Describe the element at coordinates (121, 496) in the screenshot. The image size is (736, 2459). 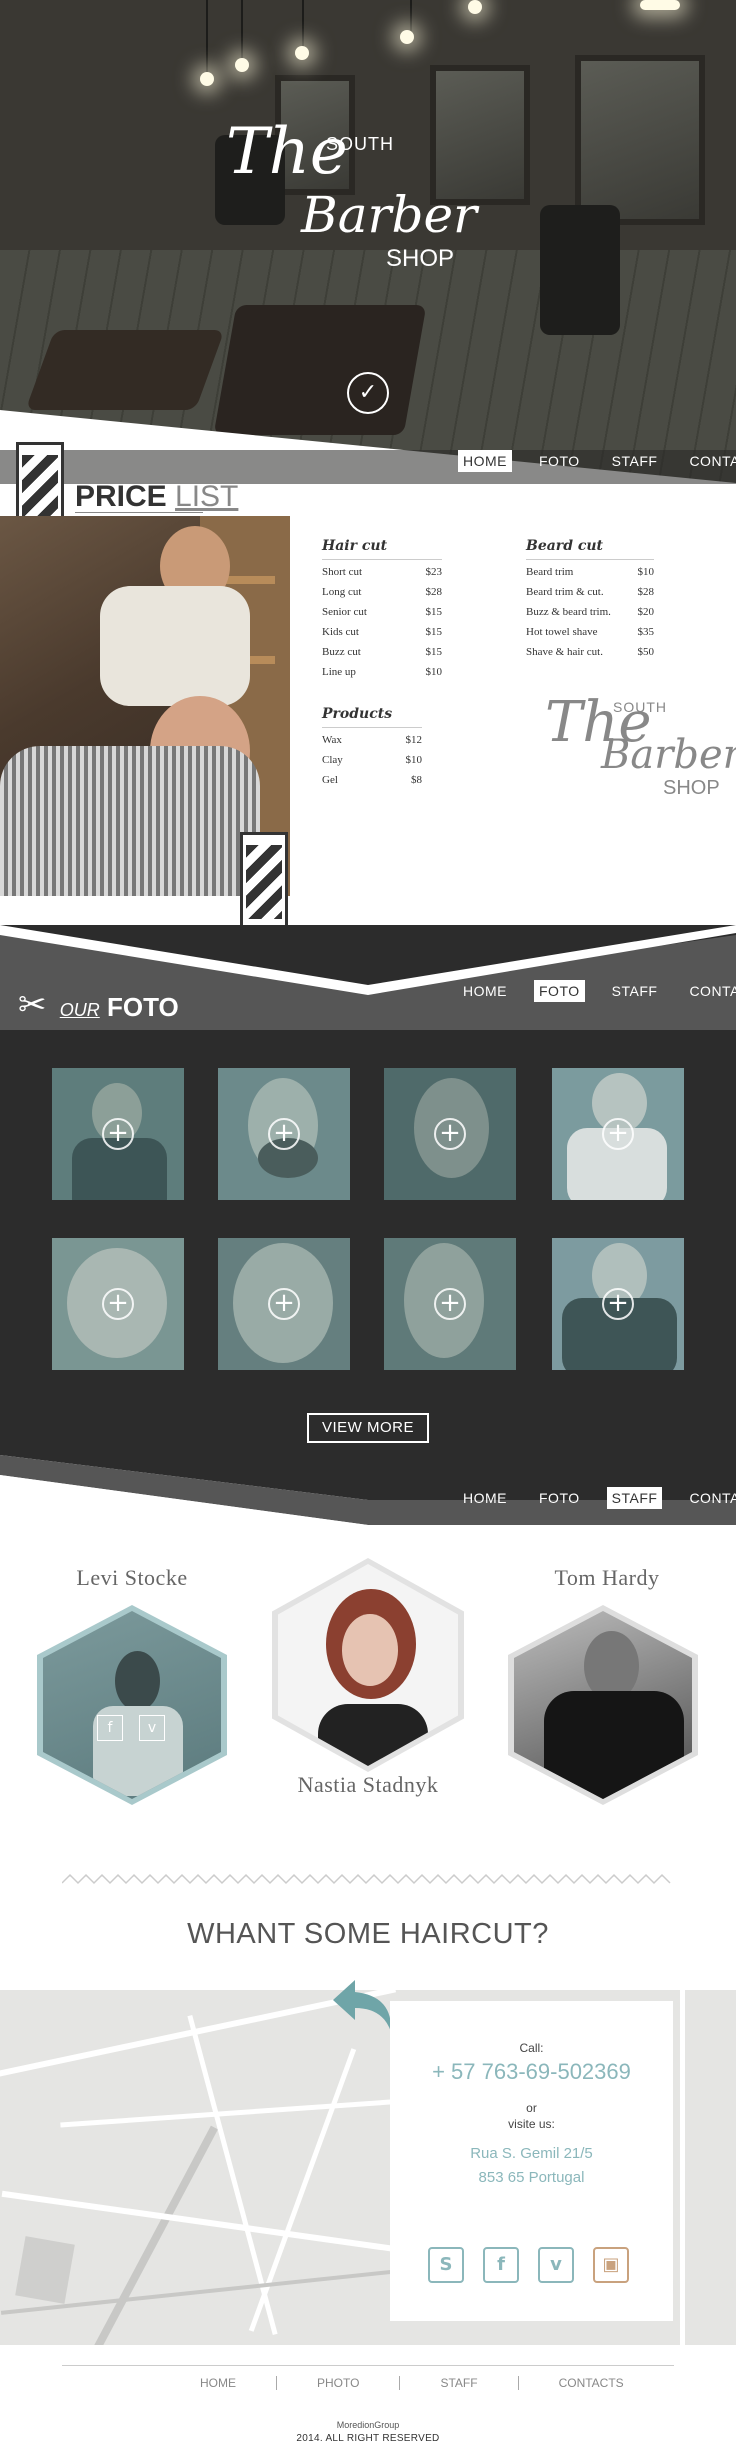
I see `pricelist-title-bold: PRICE` at that location.